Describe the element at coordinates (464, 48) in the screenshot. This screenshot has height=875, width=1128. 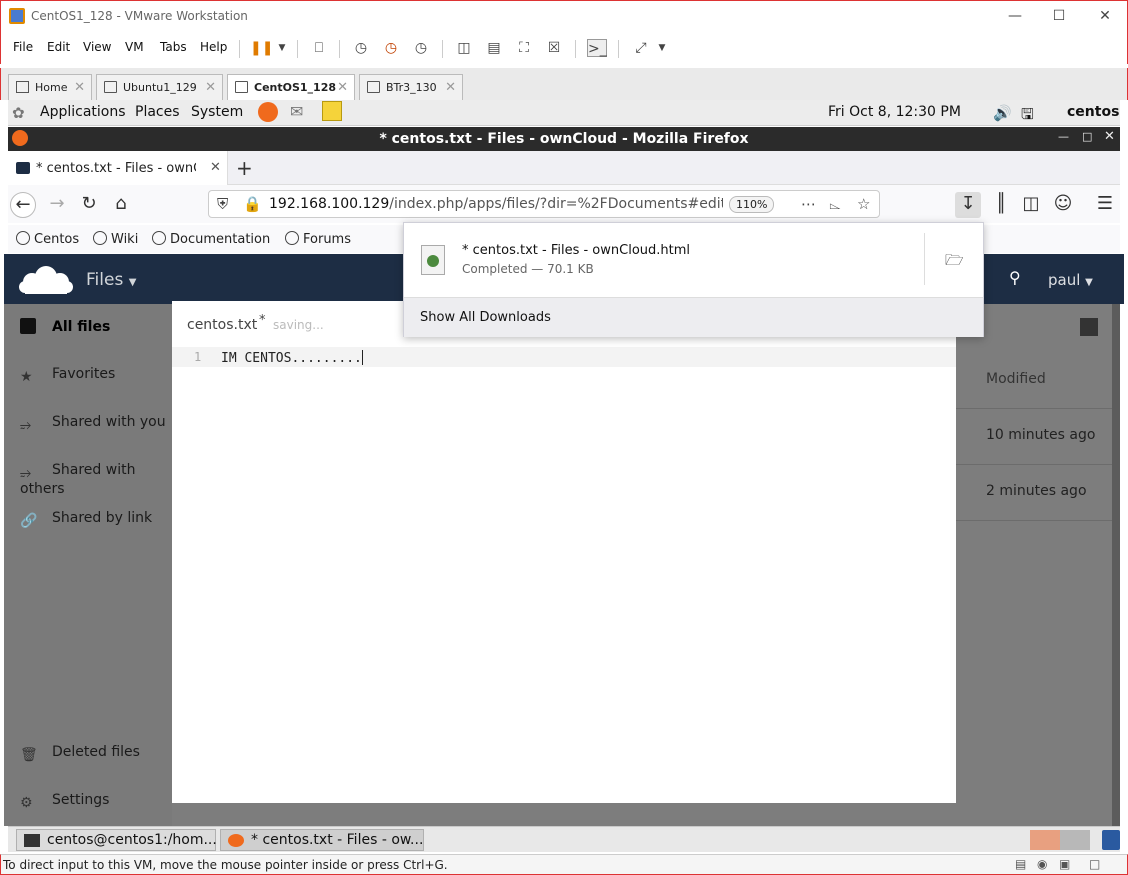
I see `sidebar-toggle-icon: ◫` at that location.